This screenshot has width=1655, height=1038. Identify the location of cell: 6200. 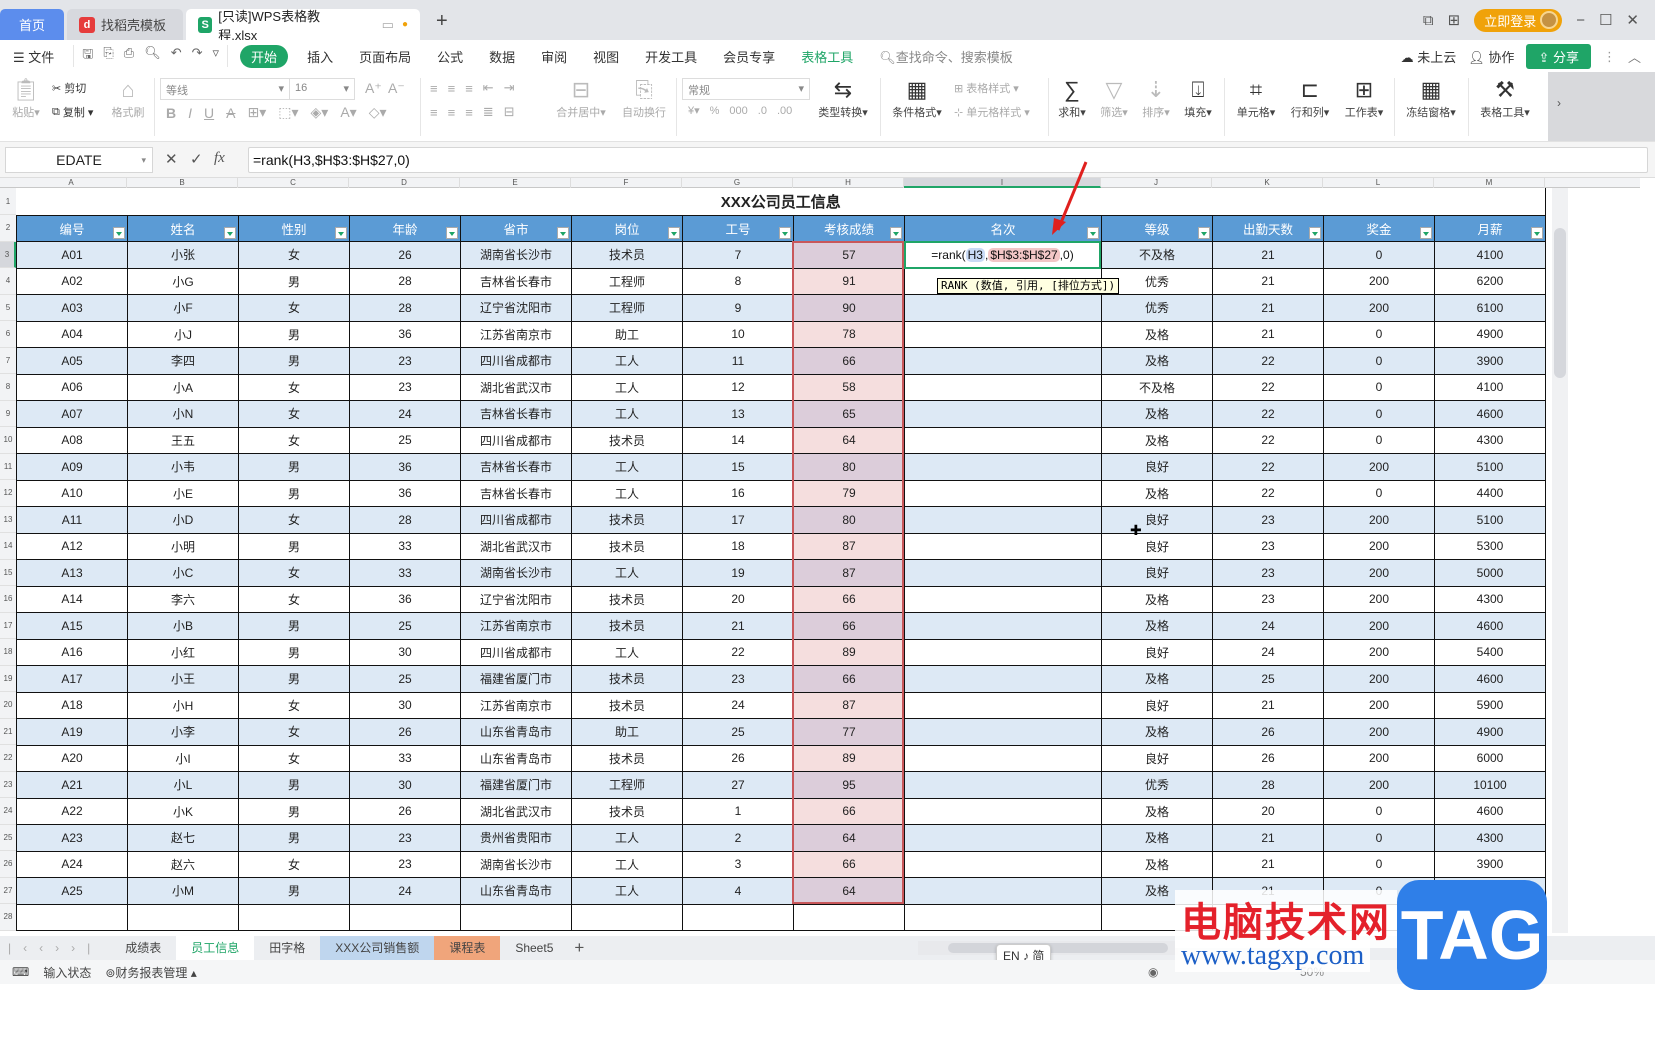
(1490, 281).